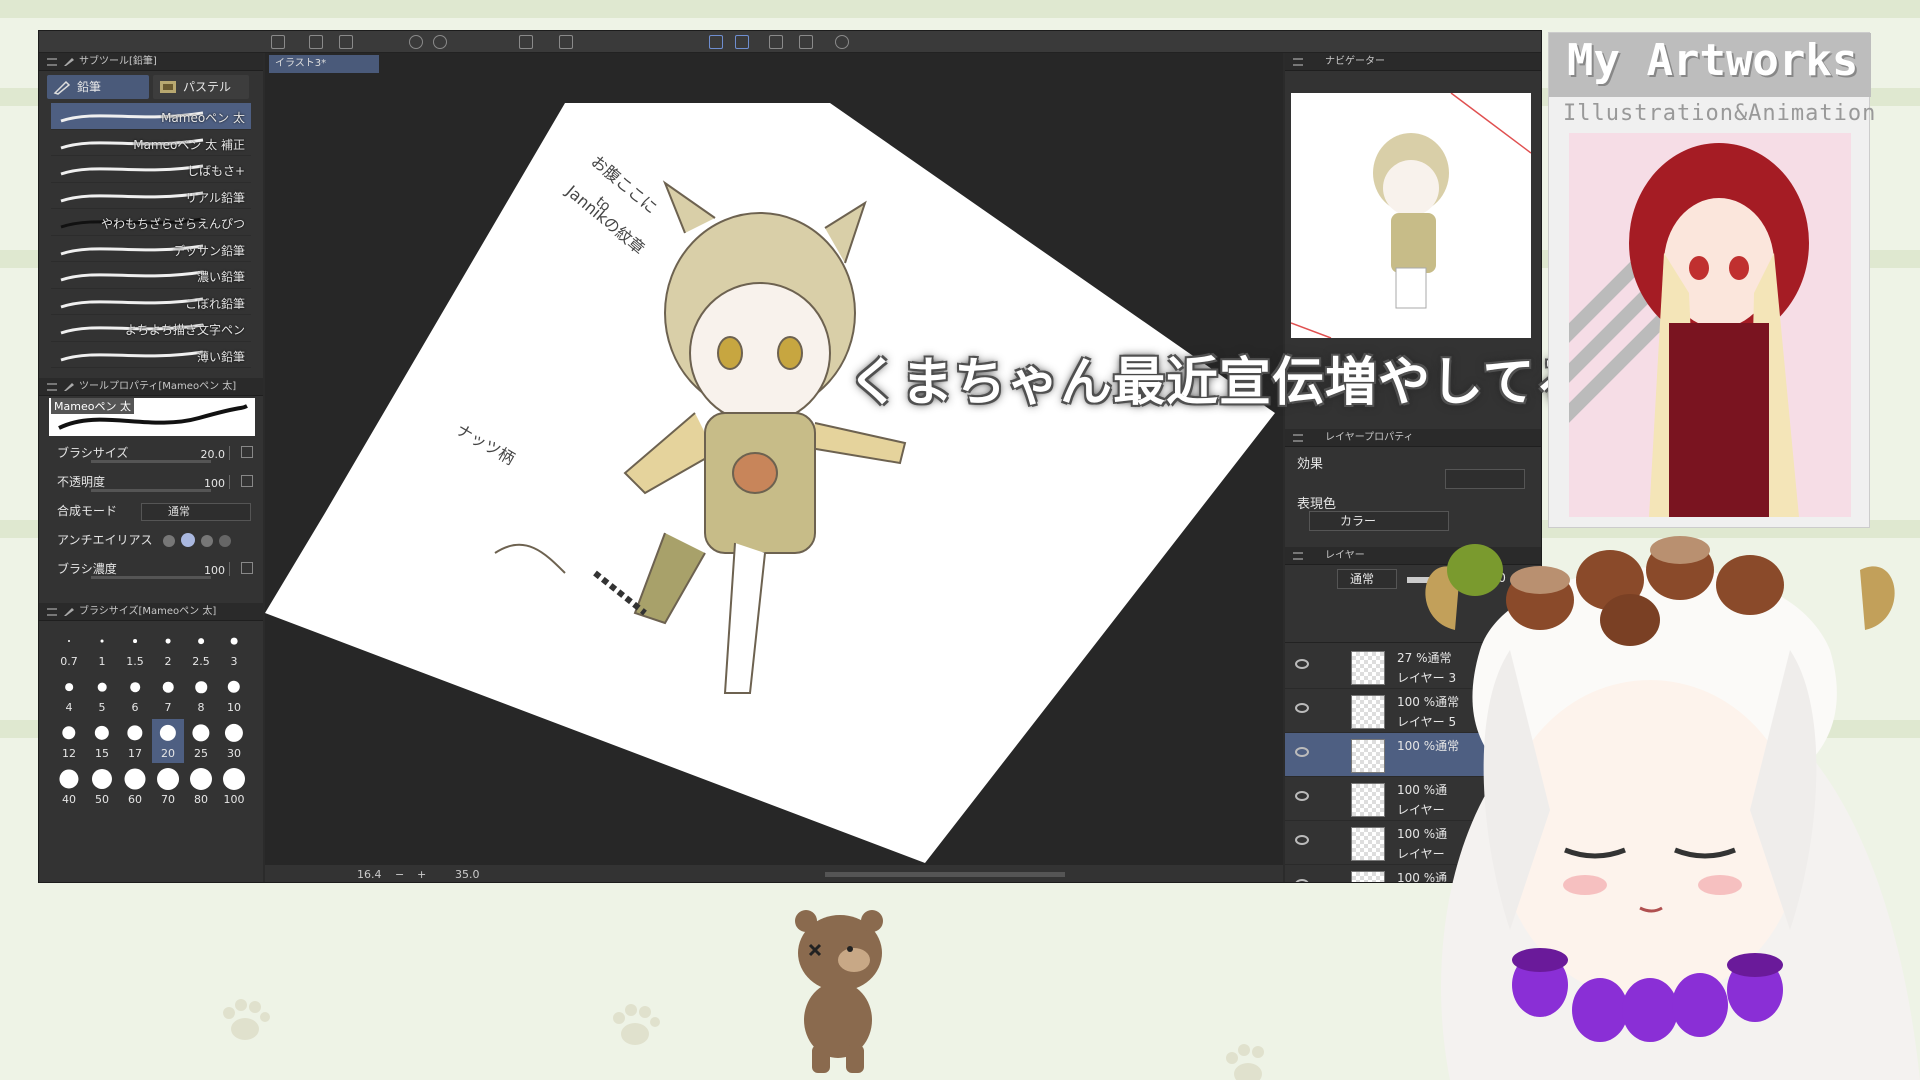 The width and height of the screenshot is (1920, 1080). What do you see at coordinates (168, 741) in the screenshot?
I see `brush-size-option: 20` at bounding box center [168, 741].